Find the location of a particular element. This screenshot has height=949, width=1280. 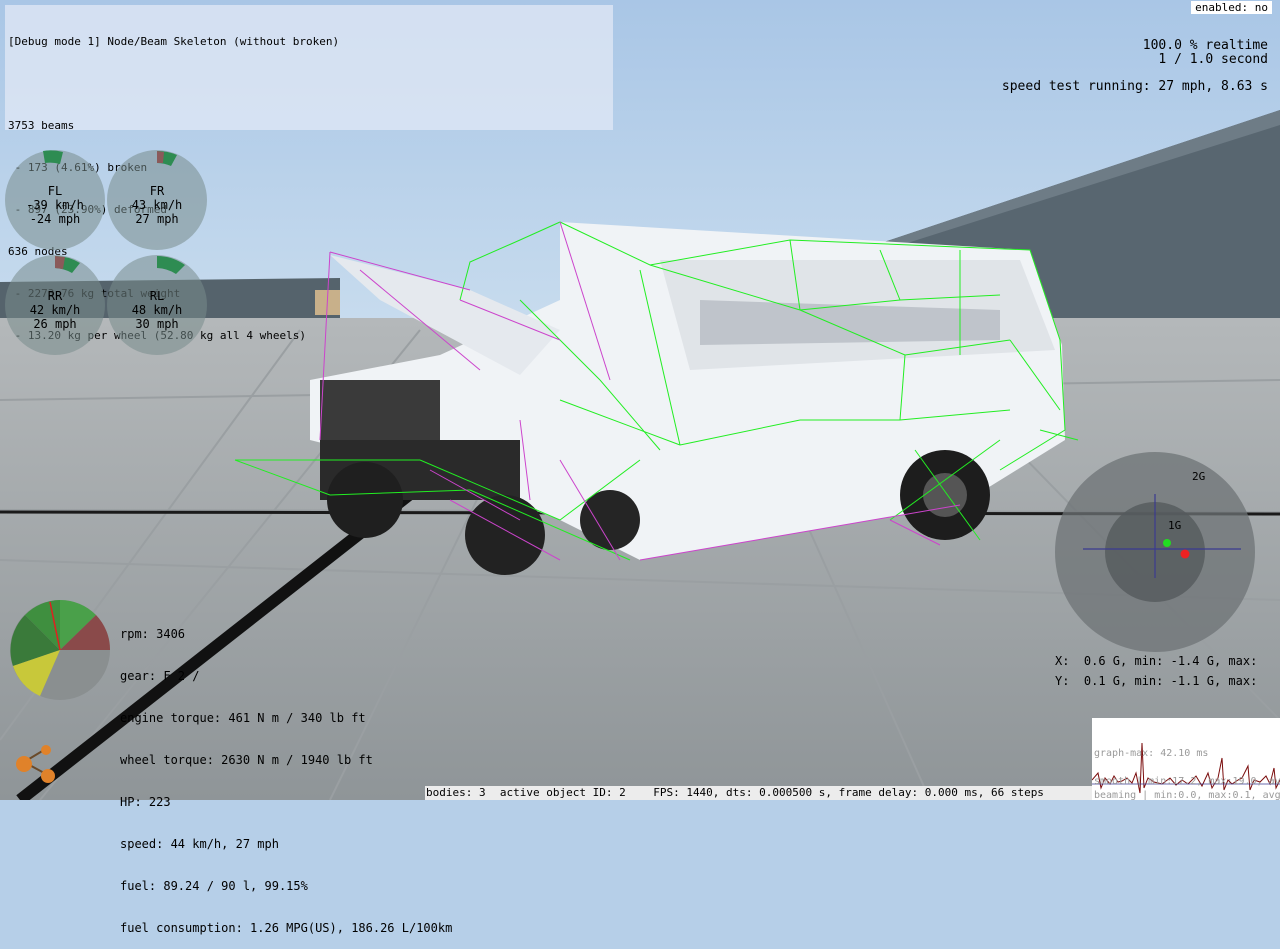

wheel-kmh: -39 km/h is located at coordinates (55, 205).